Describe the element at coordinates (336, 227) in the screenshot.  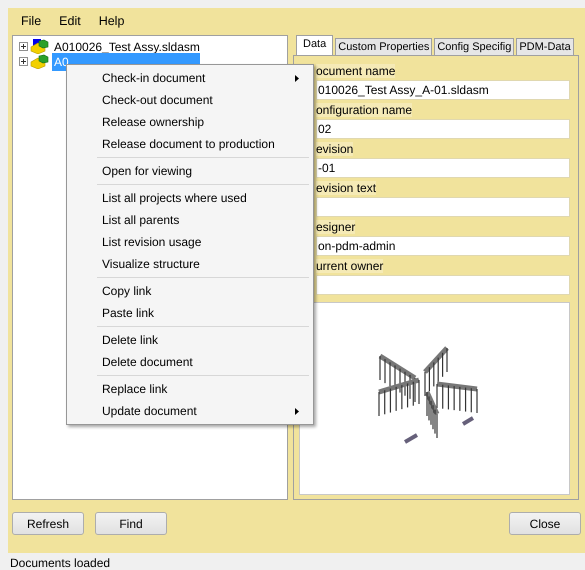
I see `field-label: esigner` at that location.